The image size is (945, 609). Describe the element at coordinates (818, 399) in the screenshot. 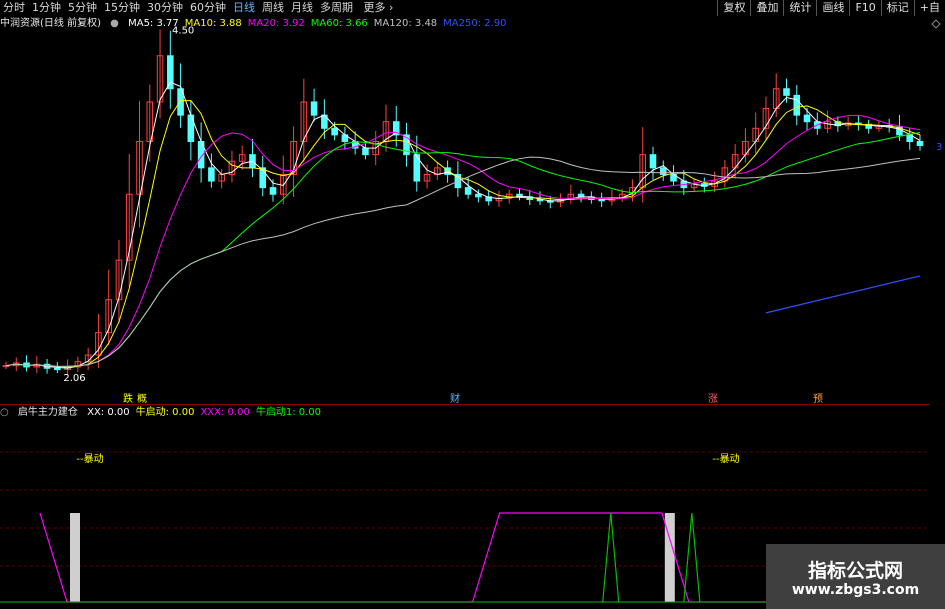

I see `event-marker-4: 预` at that location.